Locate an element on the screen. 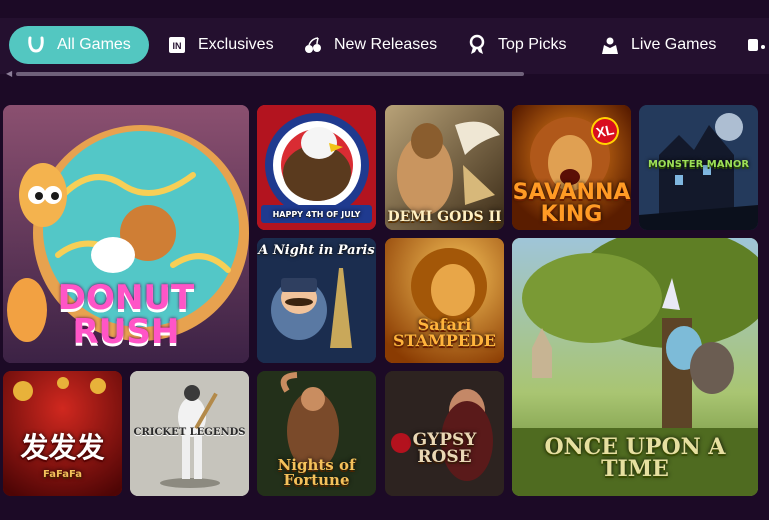 The width and height of the screenshot is (769, 520). tab-live-games: Live Games is located at coordinates (657, 45).